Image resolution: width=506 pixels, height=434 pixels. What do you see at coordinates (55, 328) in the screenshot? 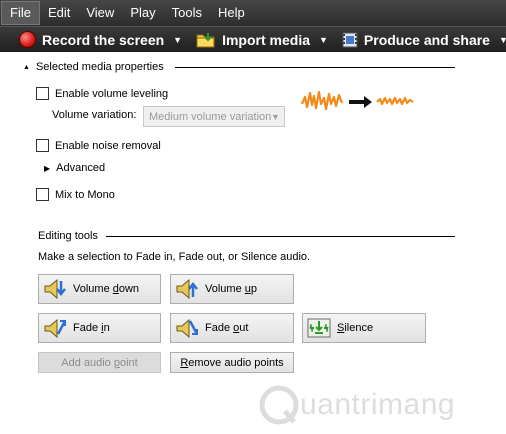
I see `fade-in-icon` at bounding box center [55, 328].